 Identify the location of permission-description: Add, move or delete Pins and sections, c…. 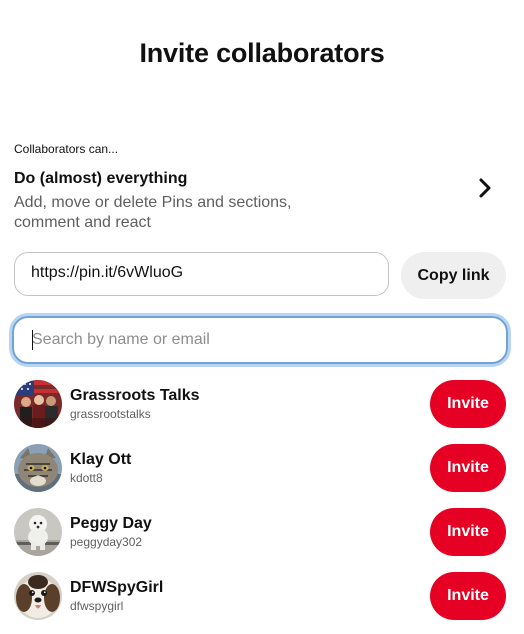
(153, 212).